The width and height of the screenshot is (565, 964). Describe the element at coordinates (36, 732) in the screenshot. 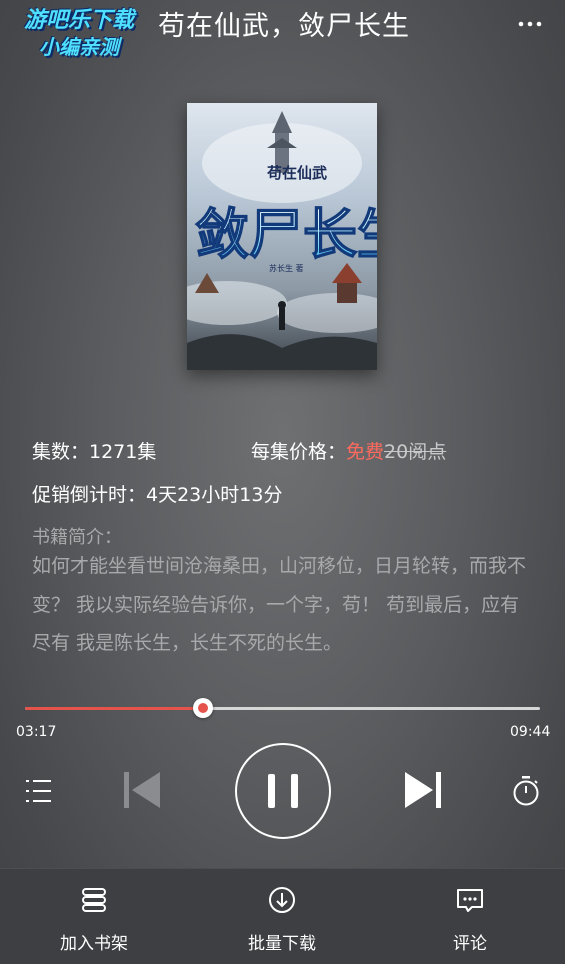

I see `current-time: 03:17` at that location.